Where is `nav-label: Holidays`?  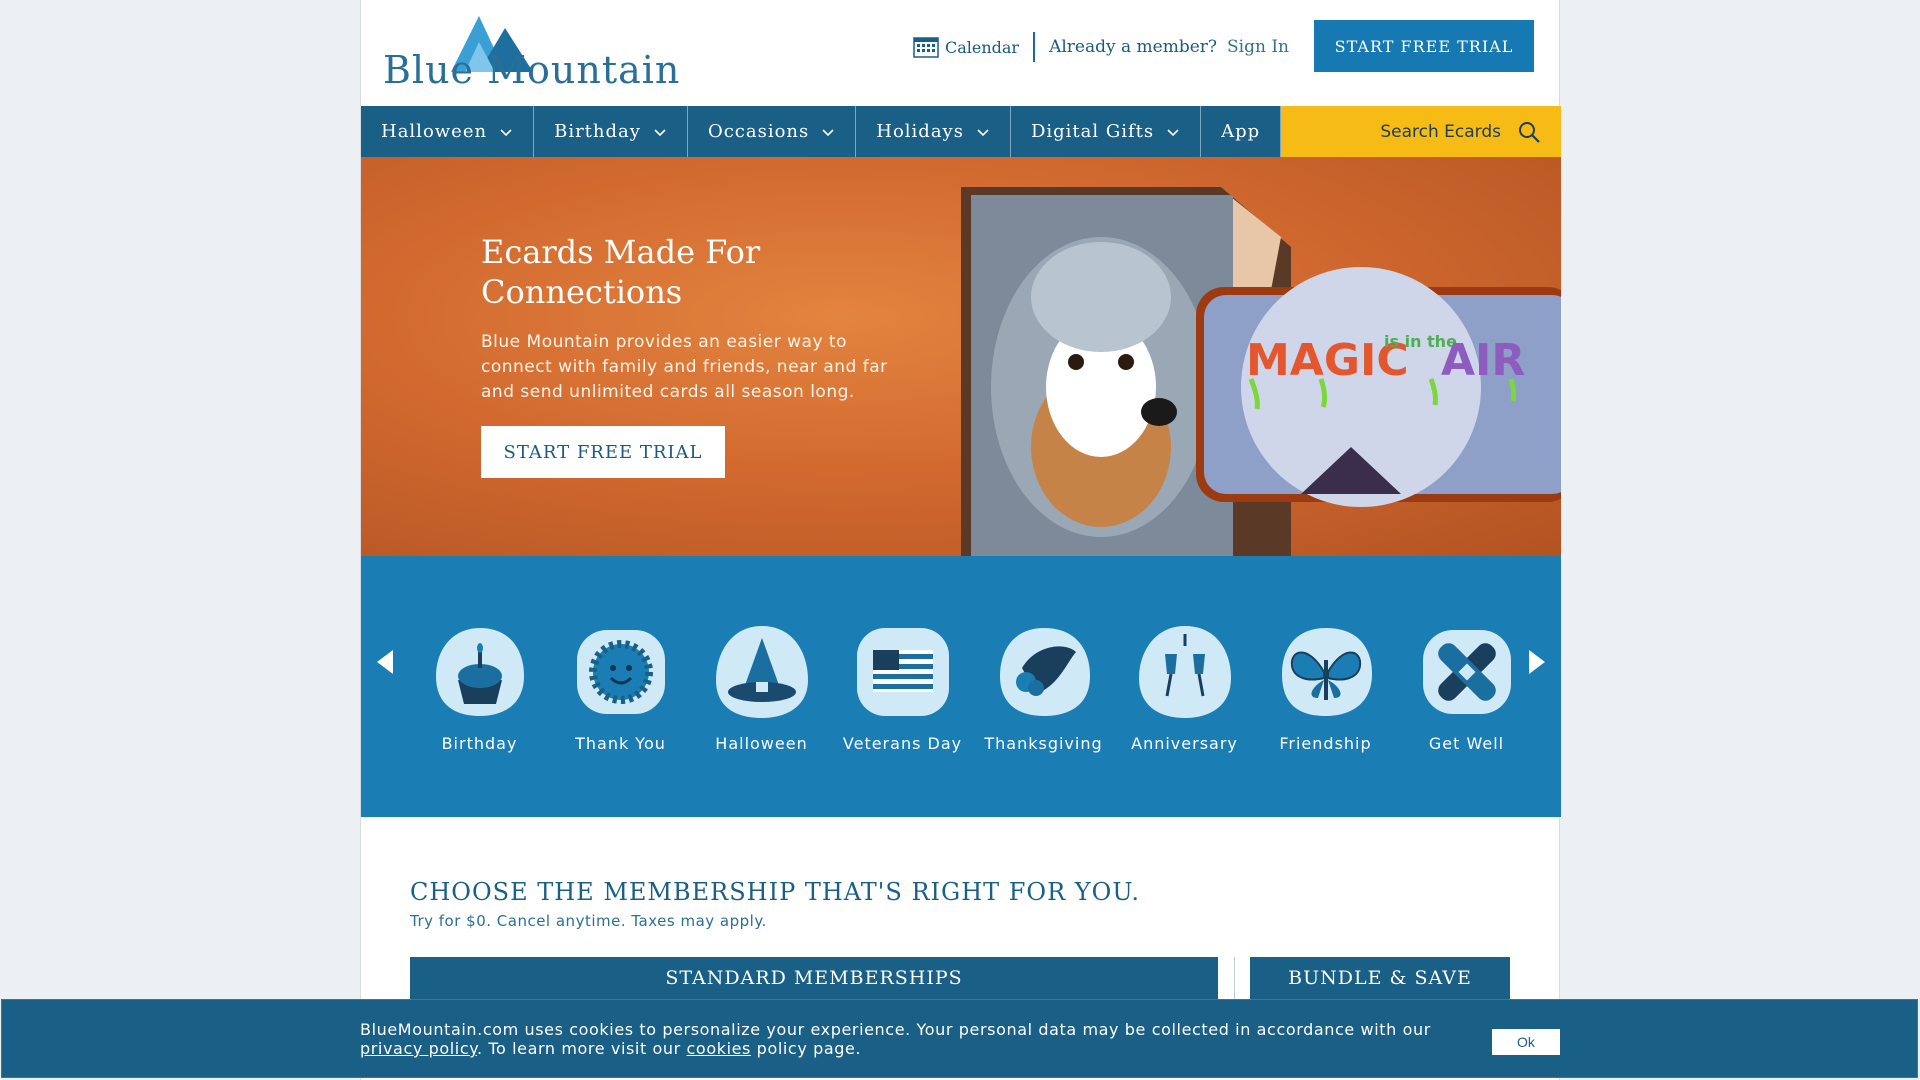
nav-label: Holidays is located at coordinates (920, 131).